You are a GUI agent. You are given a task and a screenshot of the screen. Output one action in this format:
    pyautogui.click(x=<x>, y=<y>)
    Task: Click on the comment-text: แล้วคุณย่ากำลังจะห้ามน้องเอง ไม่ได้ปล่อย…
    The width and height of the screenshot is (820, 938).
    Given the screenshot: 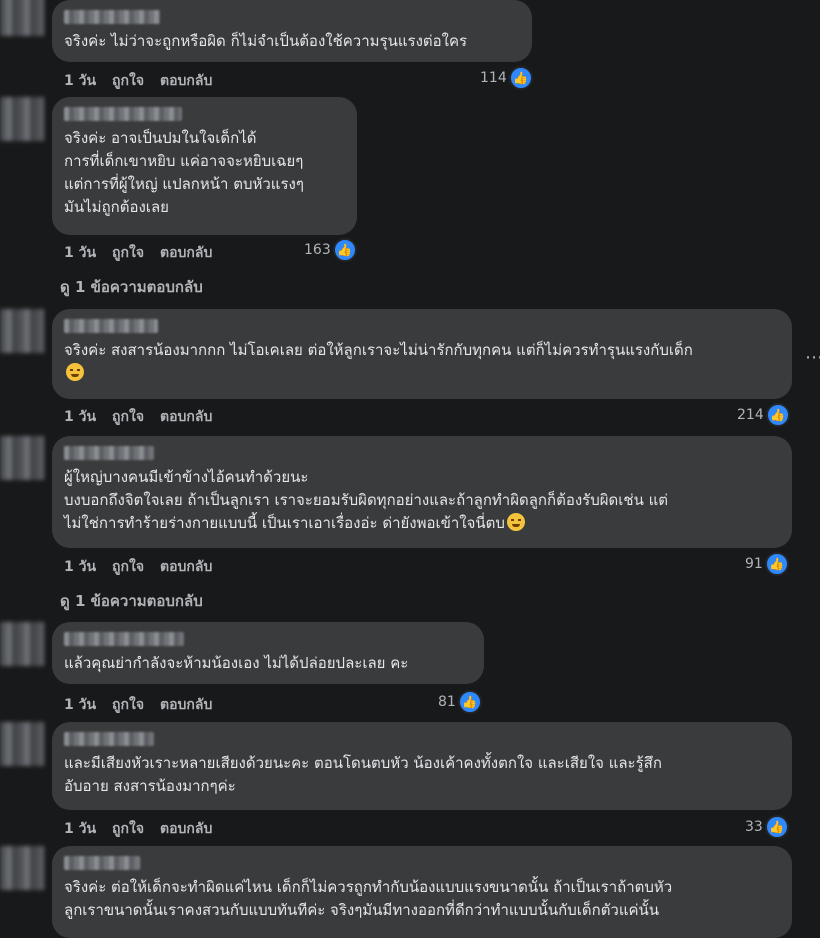 What is the action you would take?
    pyautogui.click(x=236, y=663)
    